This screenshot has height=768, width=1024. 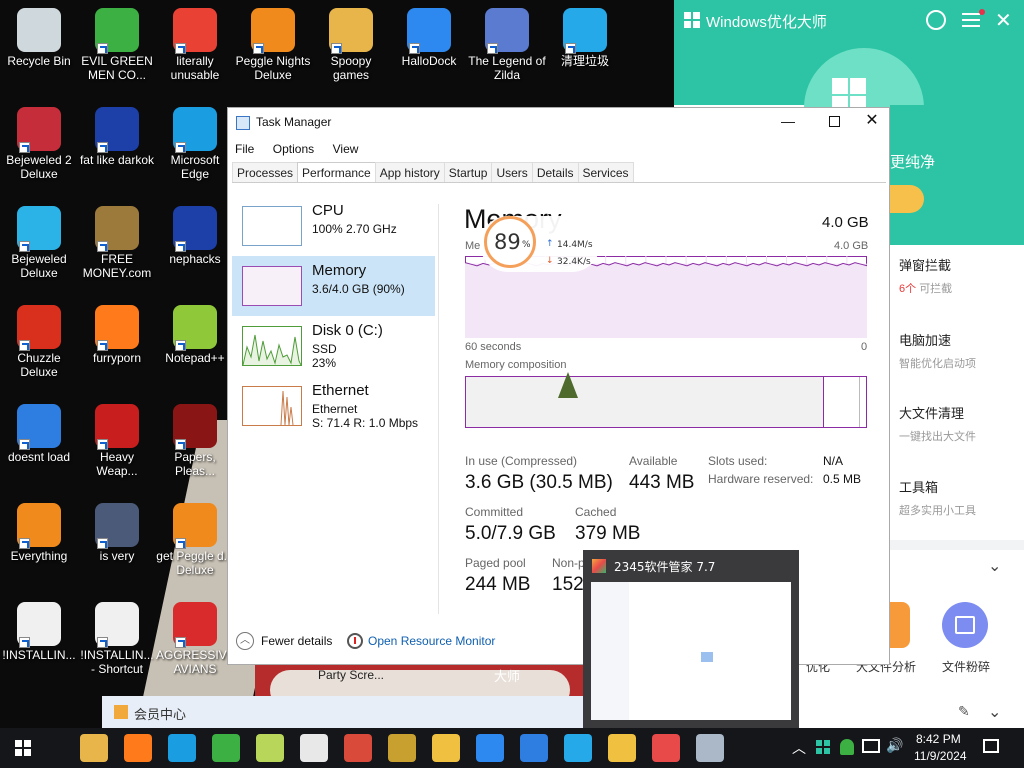 I want to click on clock-date: 11/9/2024, so click(x=940, y=756).